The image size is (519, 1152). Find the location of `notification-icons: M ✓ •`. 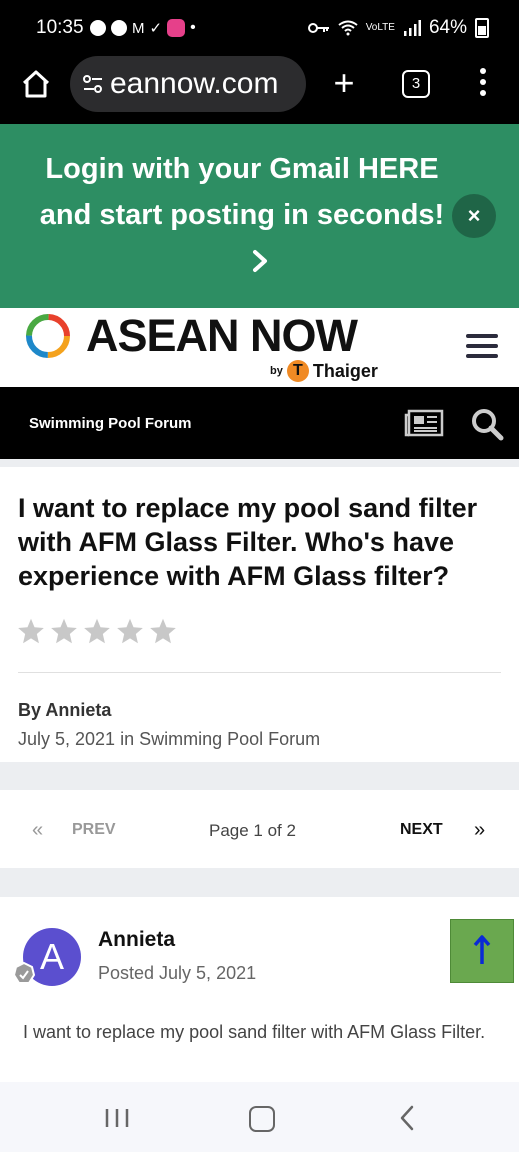

notification-icons: M ✓ • is located at coordinates (143, 28).